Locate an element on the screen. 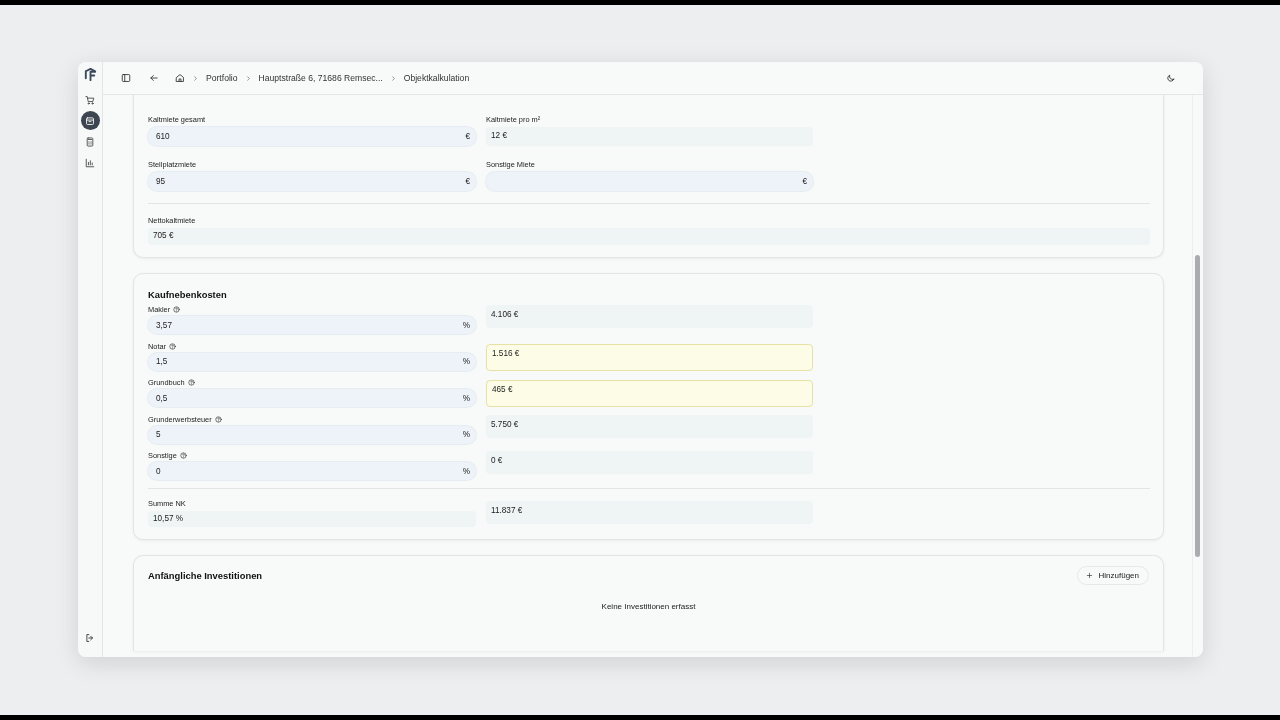 This screenshot has height=720, width=1280. breadcrumb-link: Portfolio is located at coordinates (222, 78).